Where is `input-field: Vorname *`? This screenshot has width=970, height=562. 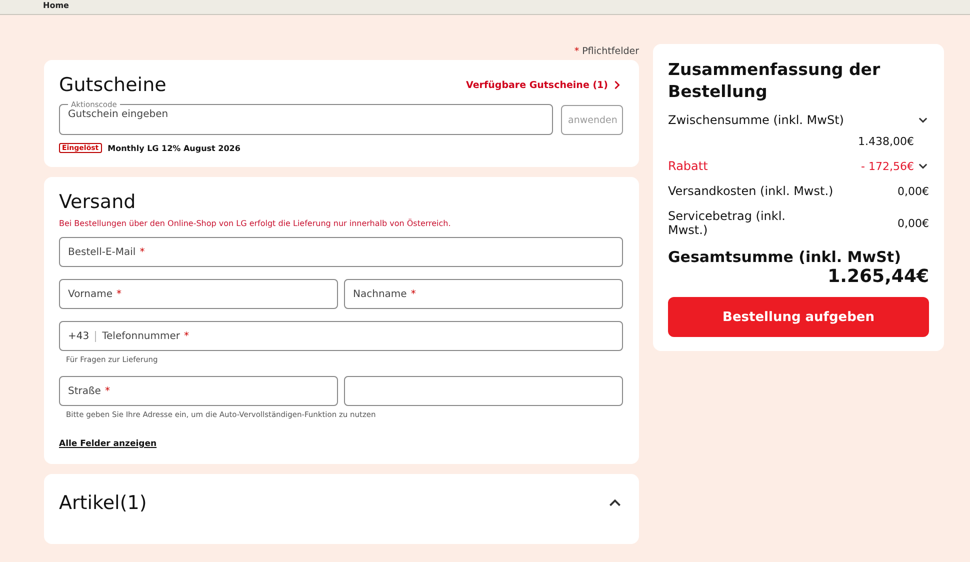
input-field: Vorname * is located at coordinates (198, 294).